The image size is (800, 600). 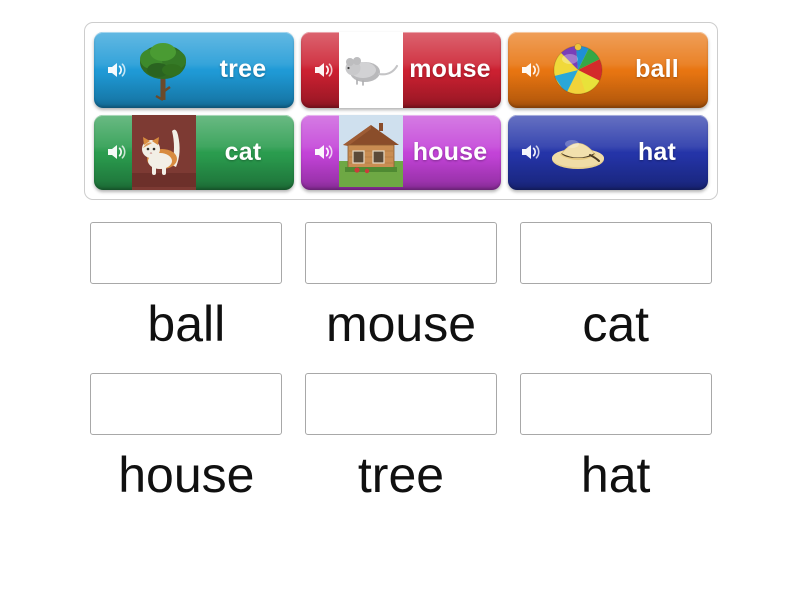 What do you see at coordinates (186, 253) in the screenshot?
I see `dropzone-ball` at bounding box center [186, 253].